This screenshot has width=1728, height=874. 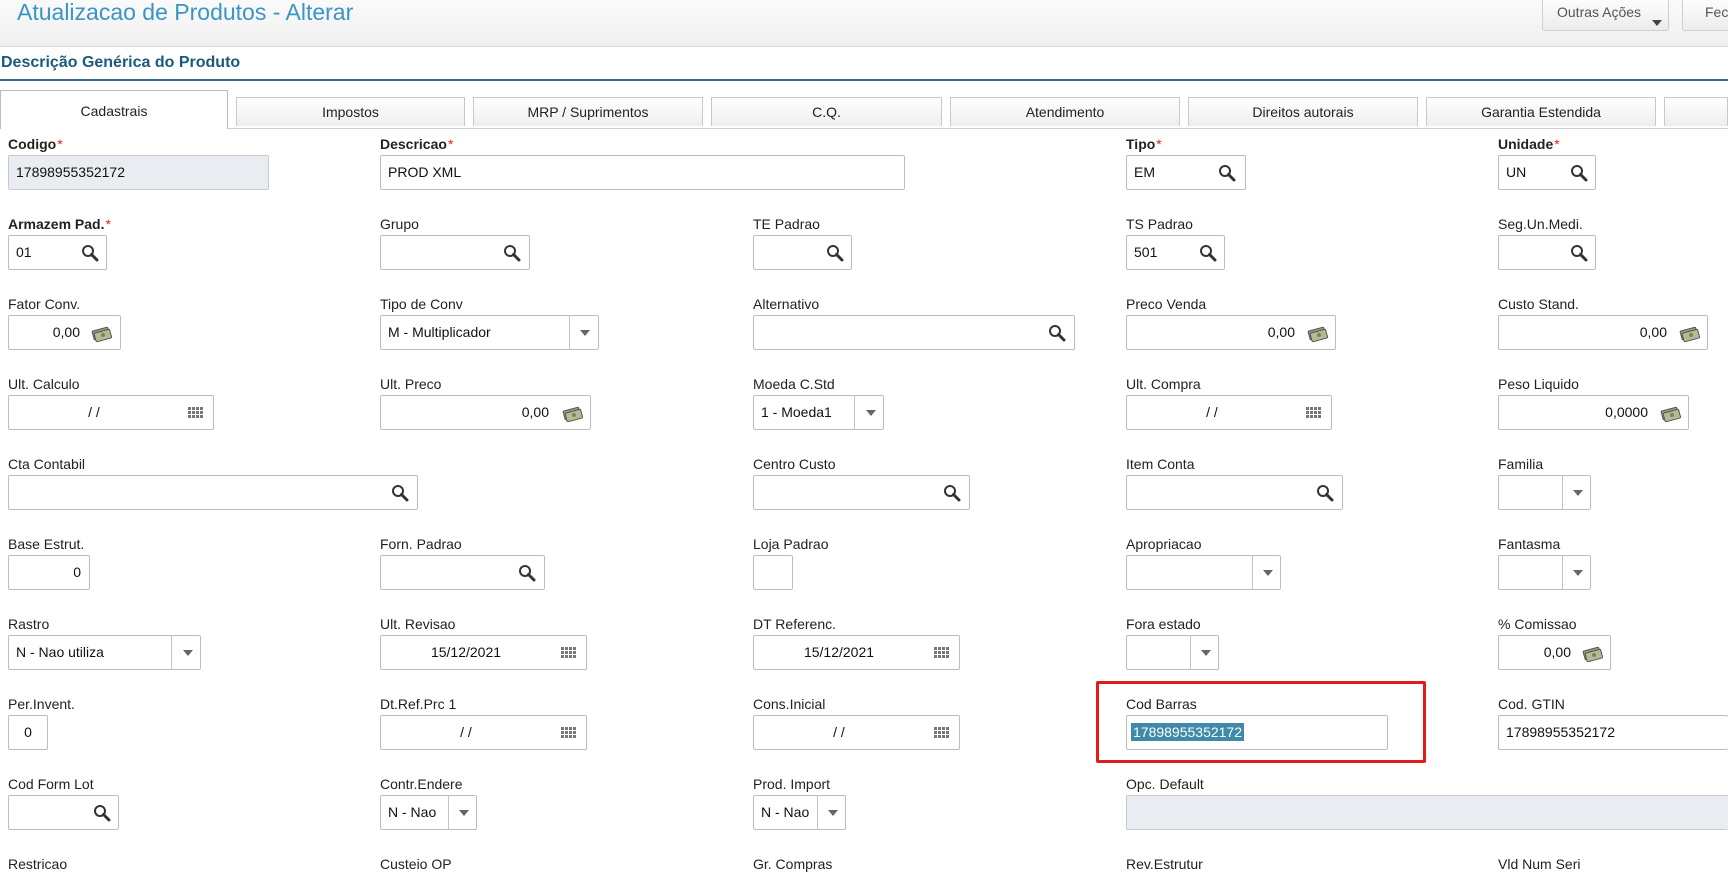 What do you see at coordinates (51, 784) in the screenshot?
I see `label-cod-form-lot: Cod Form Lot` at bounding box center [51, 784].